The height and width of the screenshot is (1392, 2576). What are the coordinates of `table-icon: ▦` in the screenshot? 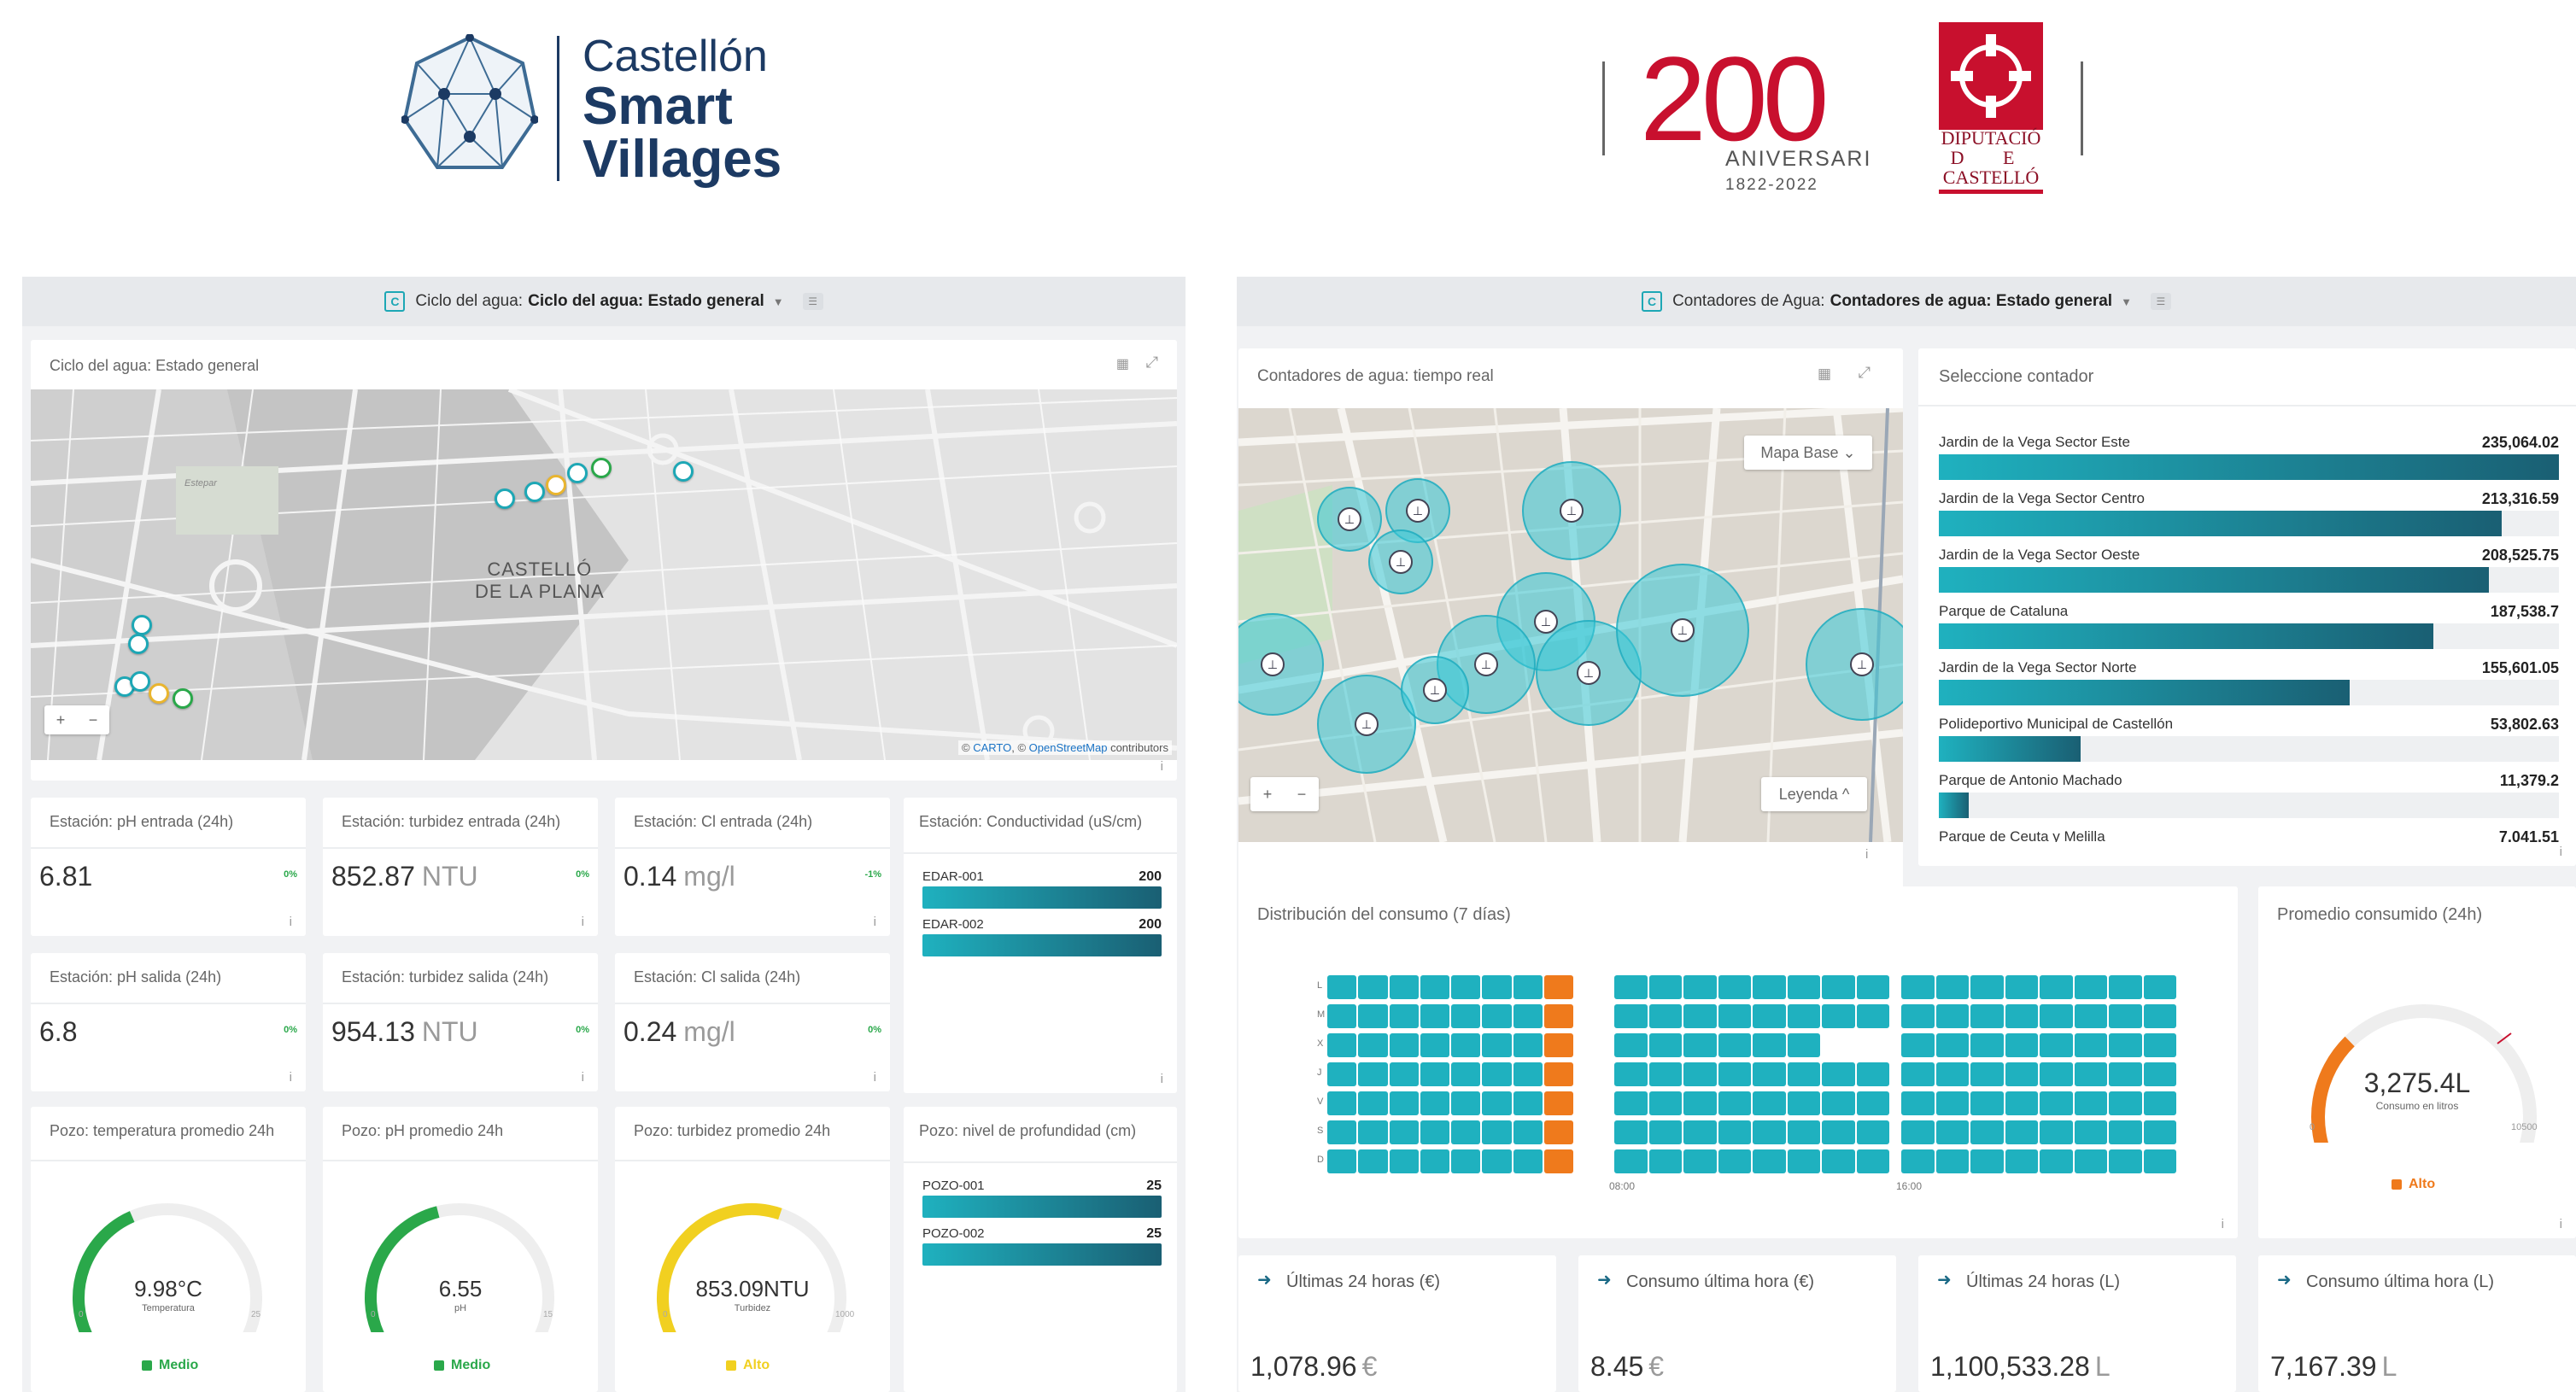 It's located at (1824, 374).